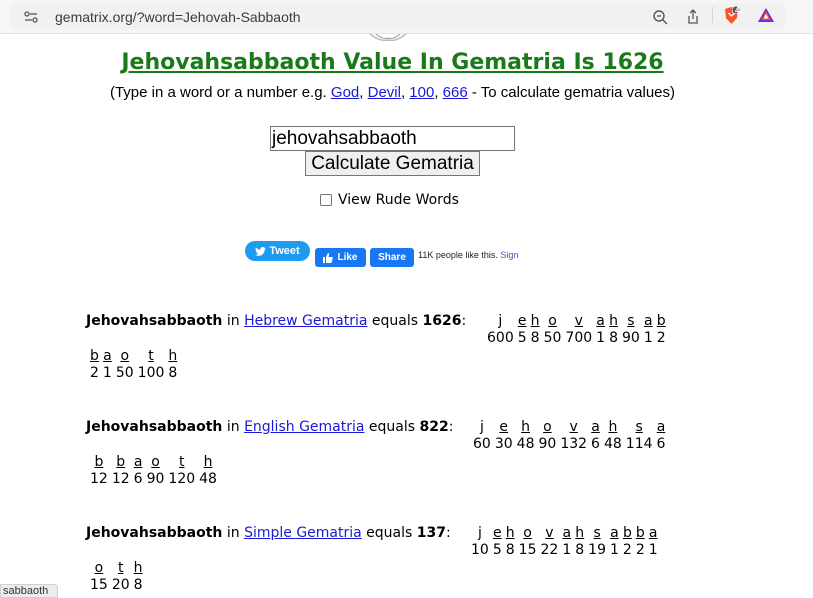  Describe the element at coordinates (29, 591) in the screenshot. I see `link-status-tooltip: sabbaoth` at that location.